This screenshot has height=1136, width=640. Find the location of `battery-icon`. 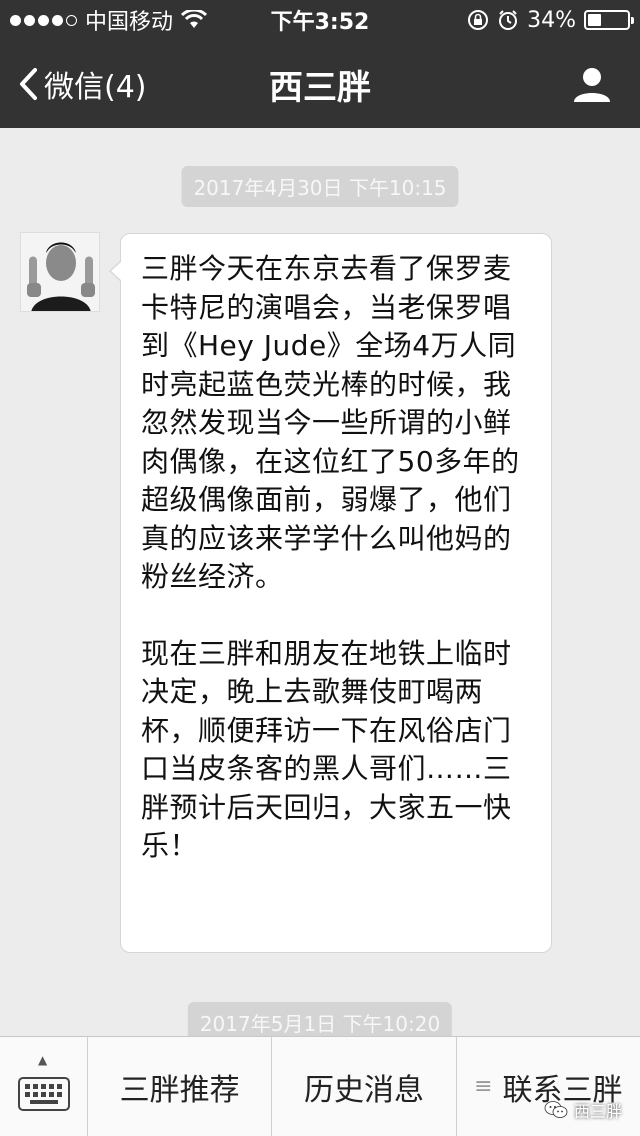

battery-icon is located at coordinates (609, 20).